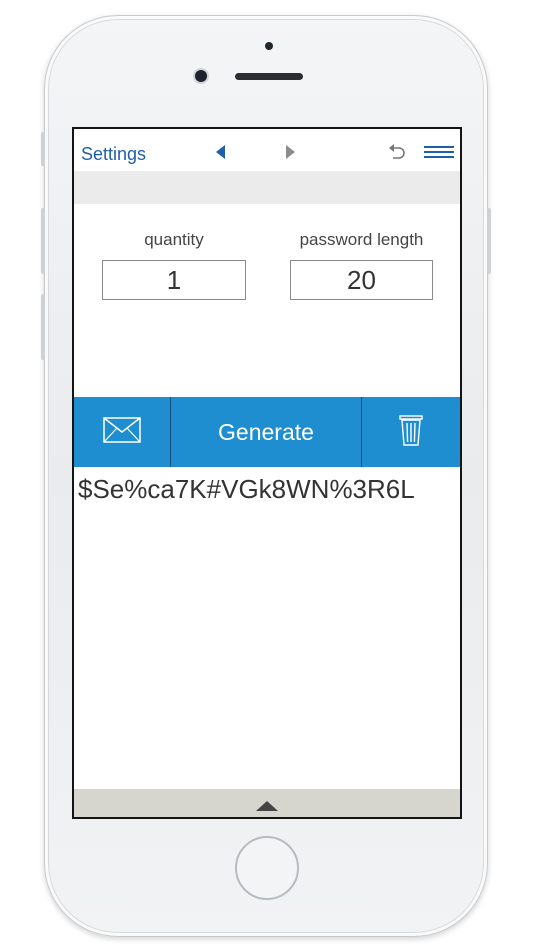 This screenshot has height=950, width=534. I want to click on power-button, so click(489, 241).